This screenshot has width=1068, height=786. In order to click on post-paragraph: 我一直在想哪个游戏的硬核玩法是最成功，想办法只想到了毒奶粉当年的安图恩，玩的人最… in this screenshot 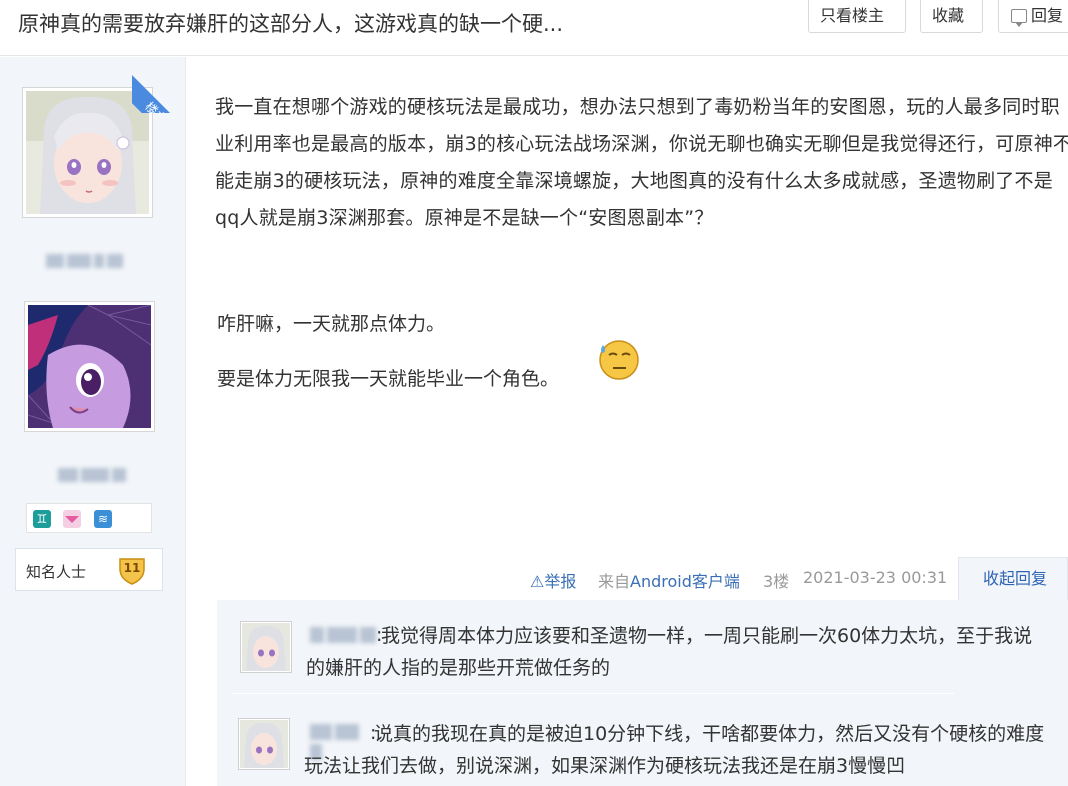, I will do `click(641, 162)`.